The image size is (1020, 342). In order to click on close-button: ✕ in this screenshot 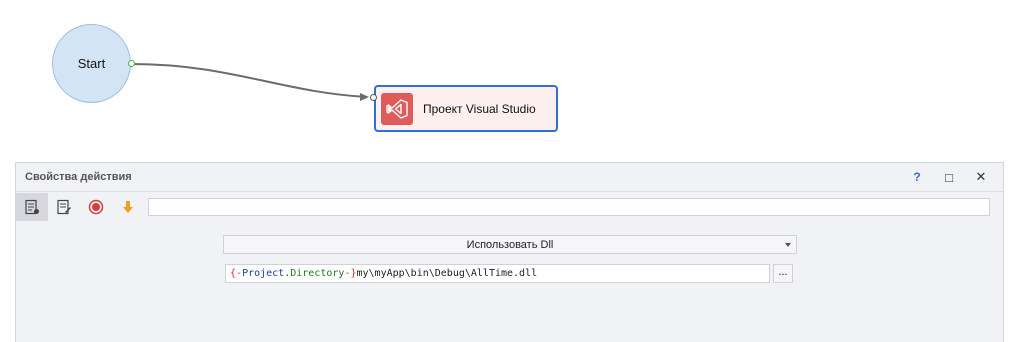, I will do `click(981, 177)`.